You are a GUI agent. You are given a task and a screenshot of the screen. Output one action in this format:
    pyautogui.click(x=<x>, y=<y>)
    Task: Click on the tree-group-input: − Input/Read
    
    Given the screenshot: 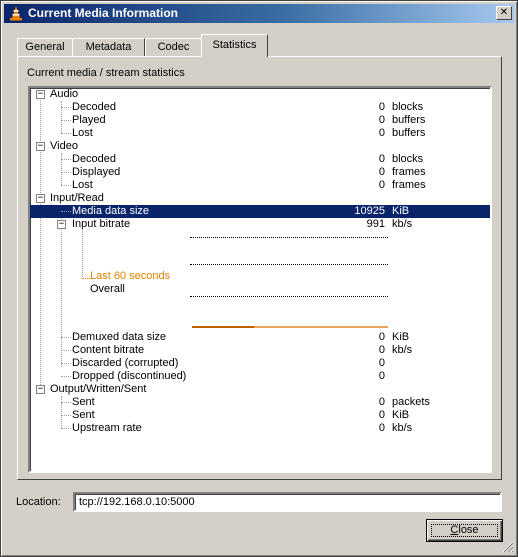 What is the action you would take?
    pyautogui.click(x=260, y=198)
    